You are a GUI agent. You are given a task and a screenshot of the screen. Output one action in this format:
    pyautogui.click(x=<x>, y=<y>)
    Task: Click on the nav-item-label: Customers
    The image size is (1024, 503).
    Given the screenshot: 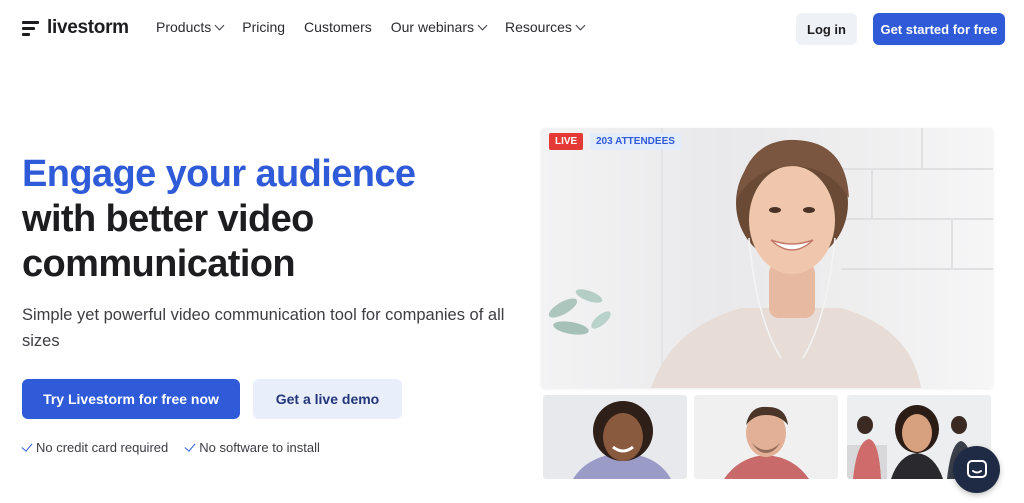 What is the action you would take?
    pyautogui.click(x=338, y=27)
    